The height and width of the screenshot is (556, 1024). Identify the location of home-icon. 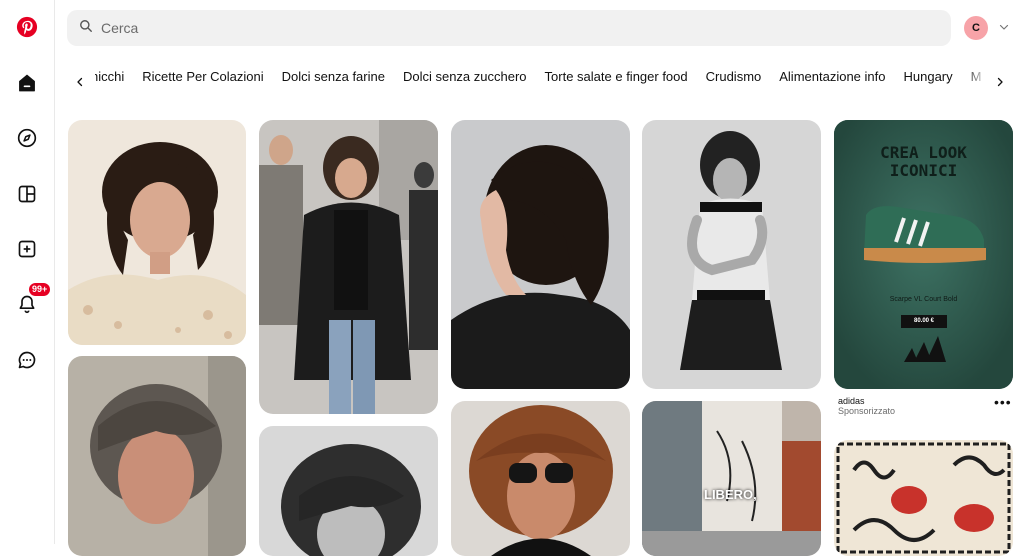
(27, 83).